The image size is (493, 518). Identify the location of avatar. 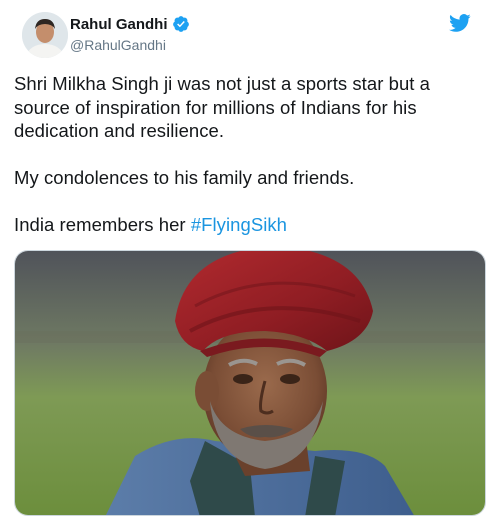
(45, 35).